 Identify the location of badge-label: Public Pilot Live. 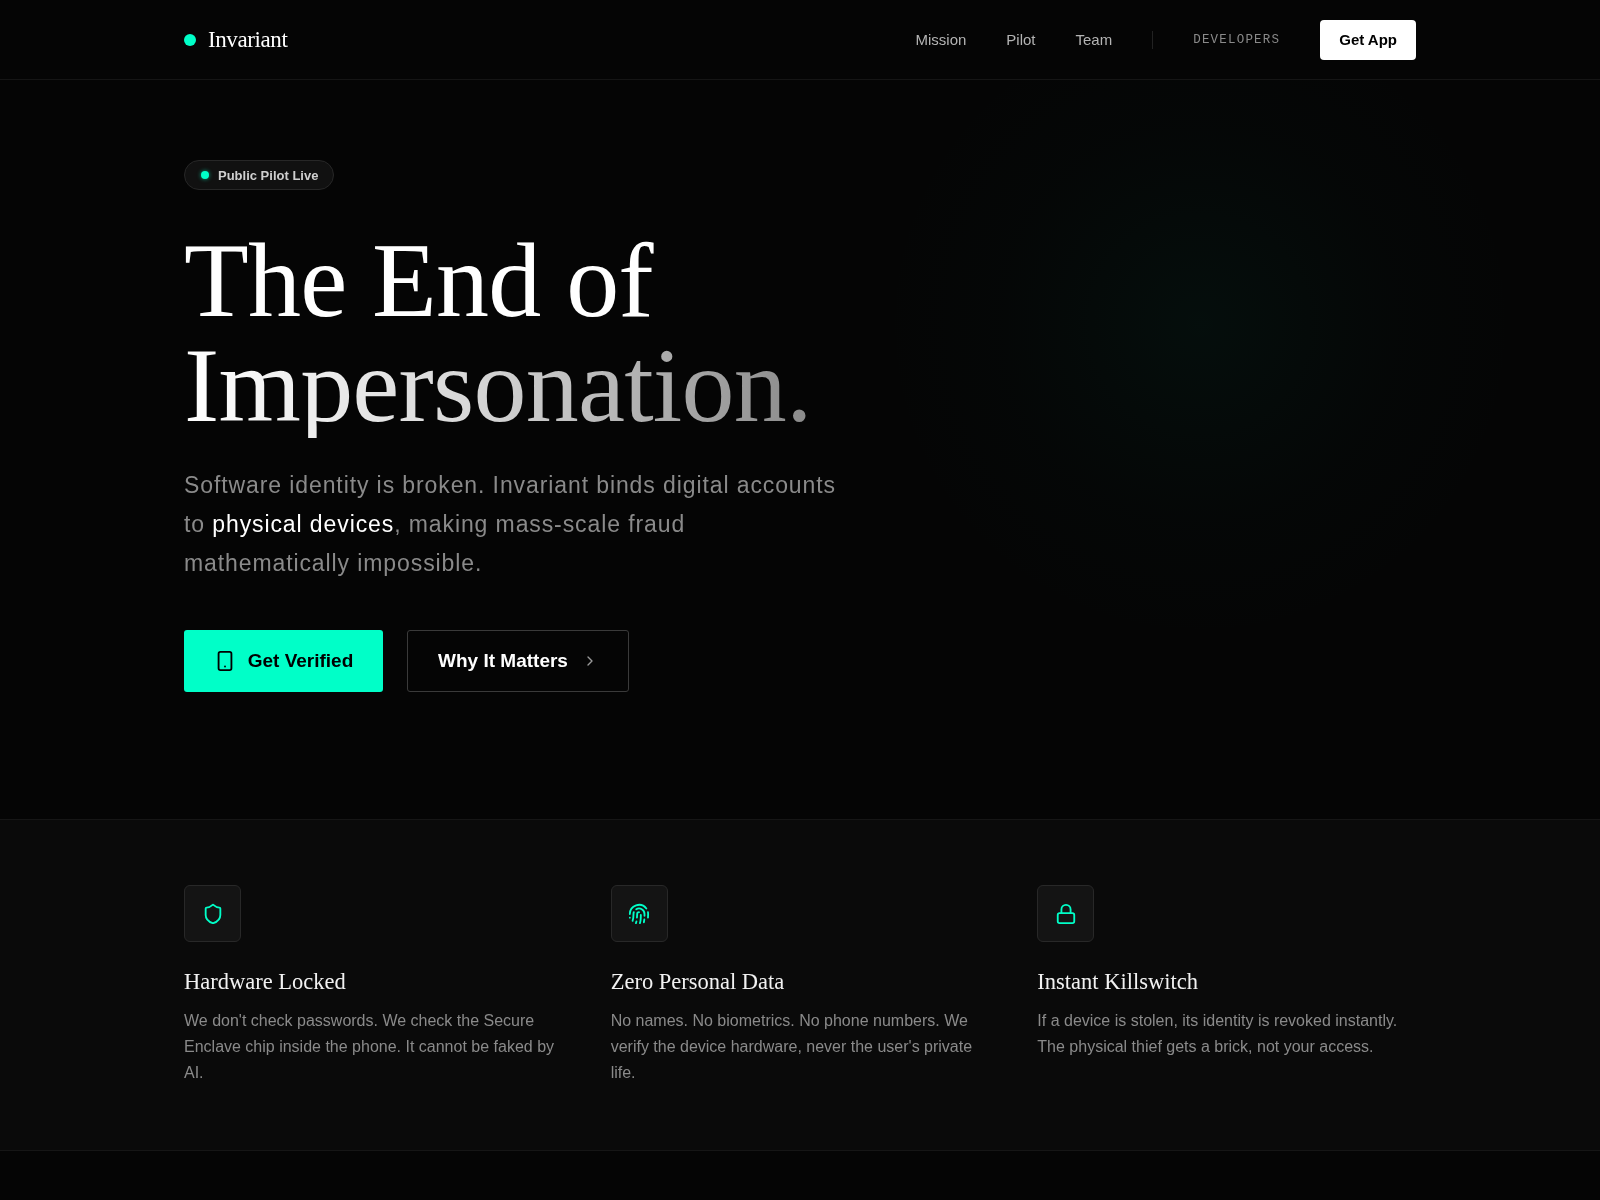
(268, 175).